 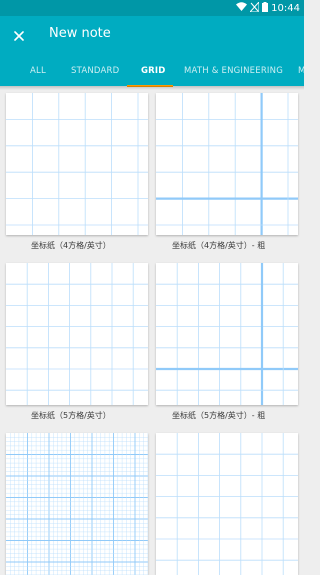 What do you see at coordinates (38, 71) in the screenshot?
I see `tab-all: ALL` at bounding box center [38, 71].